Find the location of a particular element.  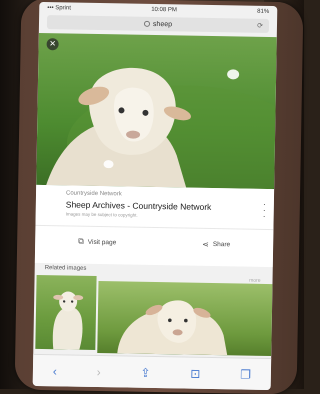

refresh-icon: ⟳ is located at coordinates (260, 26).